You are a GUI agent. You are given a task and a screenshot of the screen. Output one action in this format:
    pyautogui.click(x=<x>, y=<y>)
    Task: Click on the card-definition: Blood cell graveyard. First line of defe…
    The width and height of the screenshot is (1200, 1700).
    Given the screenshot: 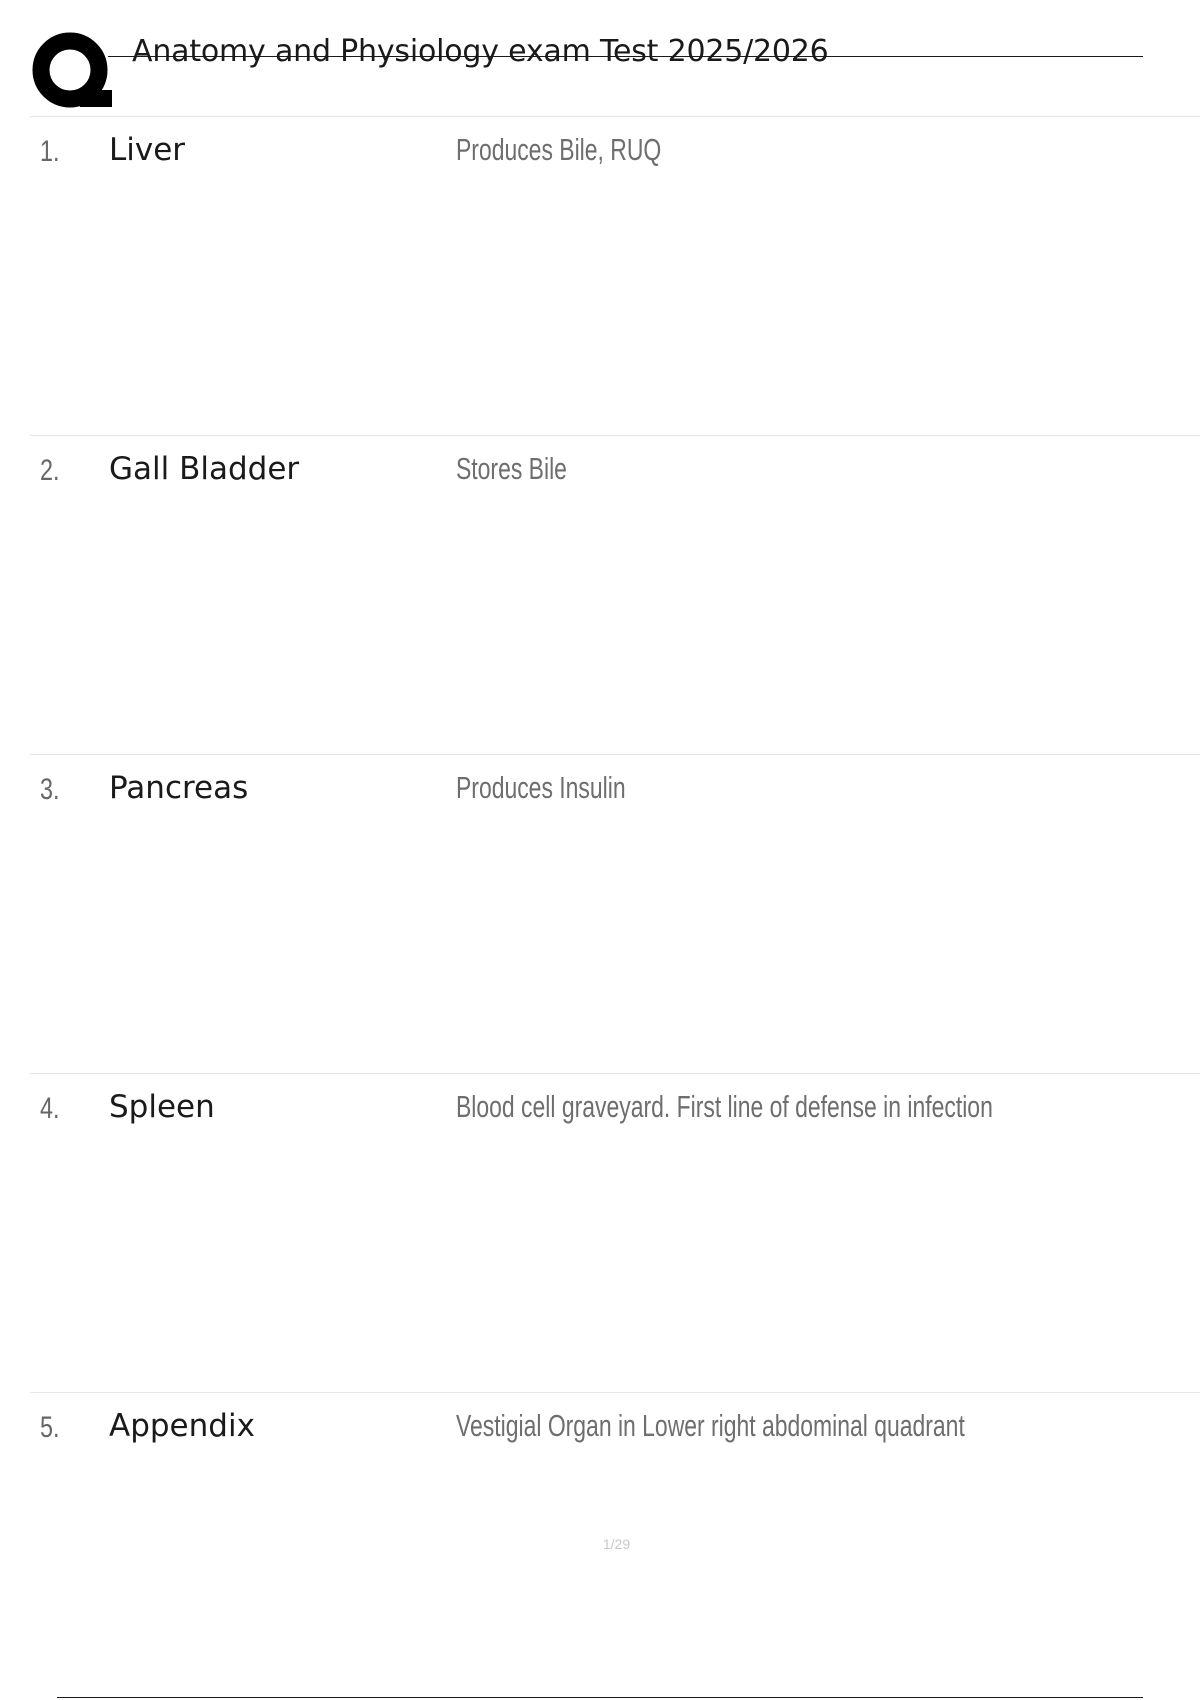 What is the action you would take?
    pyautogui.click(x=724, y=1106)
    